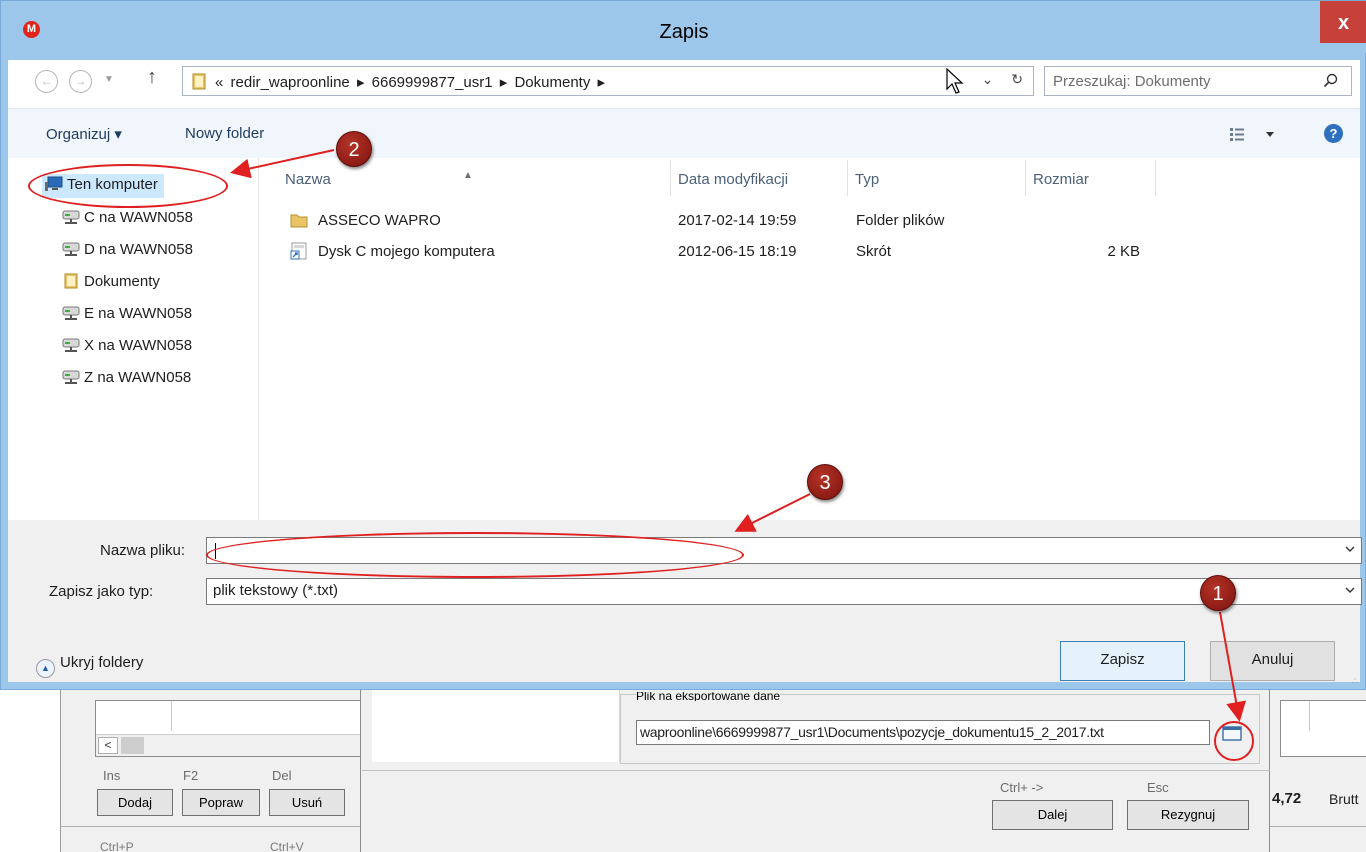 This screenshot has height=852, width=1366. Describe the element at coordinates (379, 220) in the screenshot. I see `file-name: ASSECO WAPRO` at that location.